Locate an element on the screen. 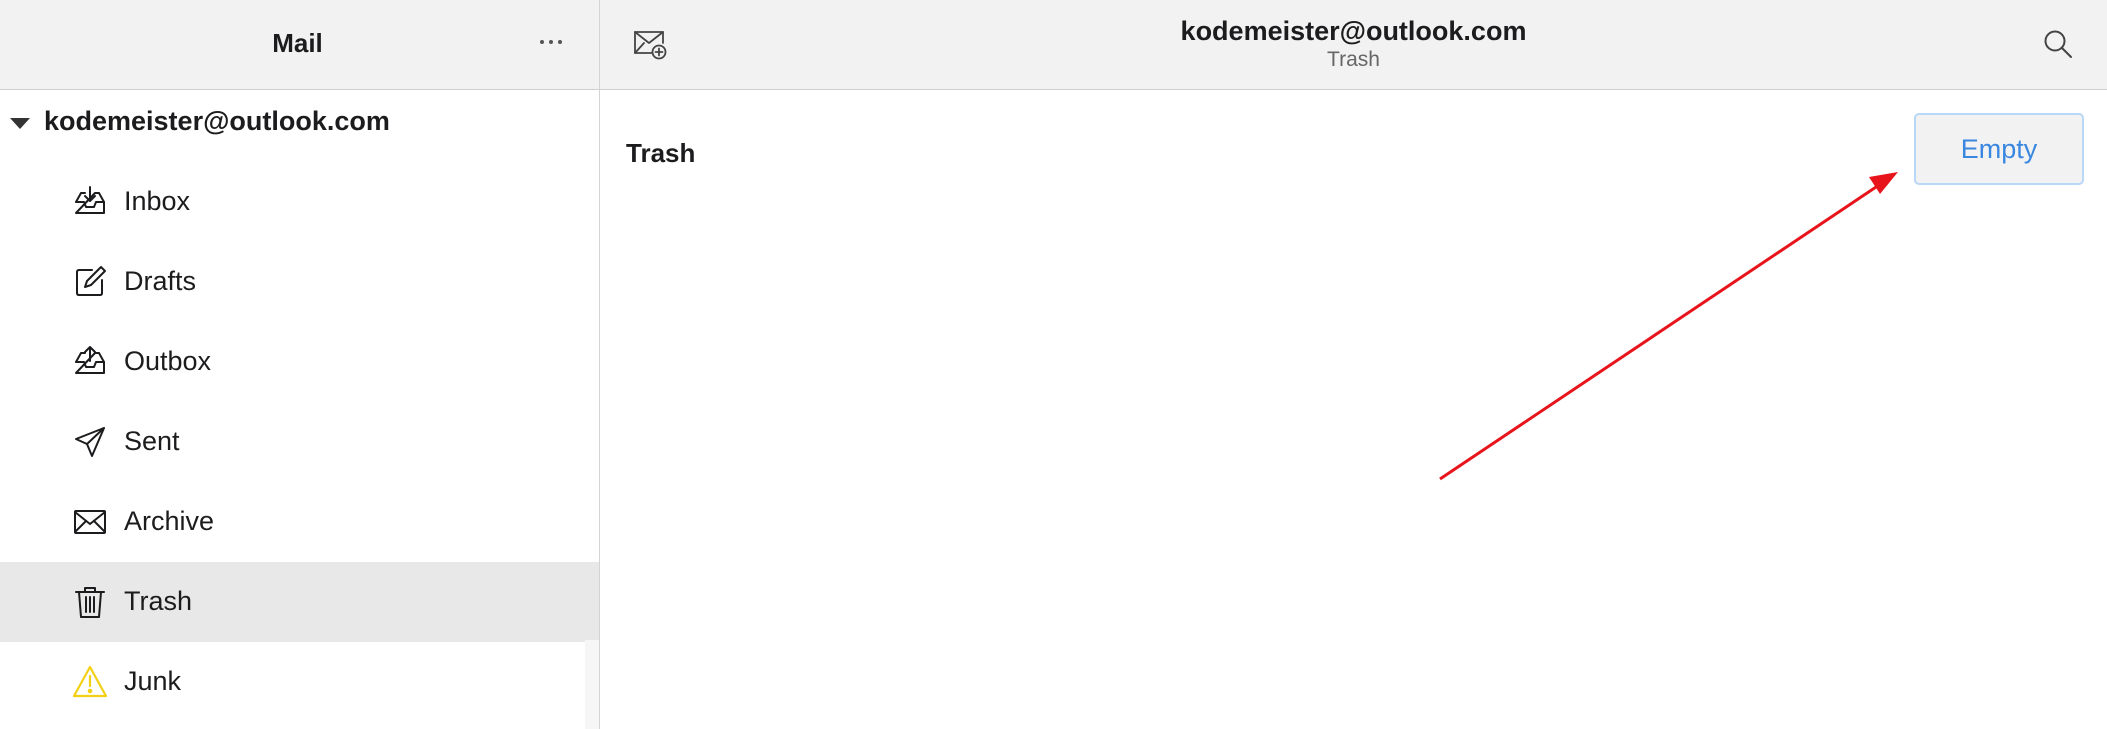  outbox-icon is located at coordinates (90, 360).